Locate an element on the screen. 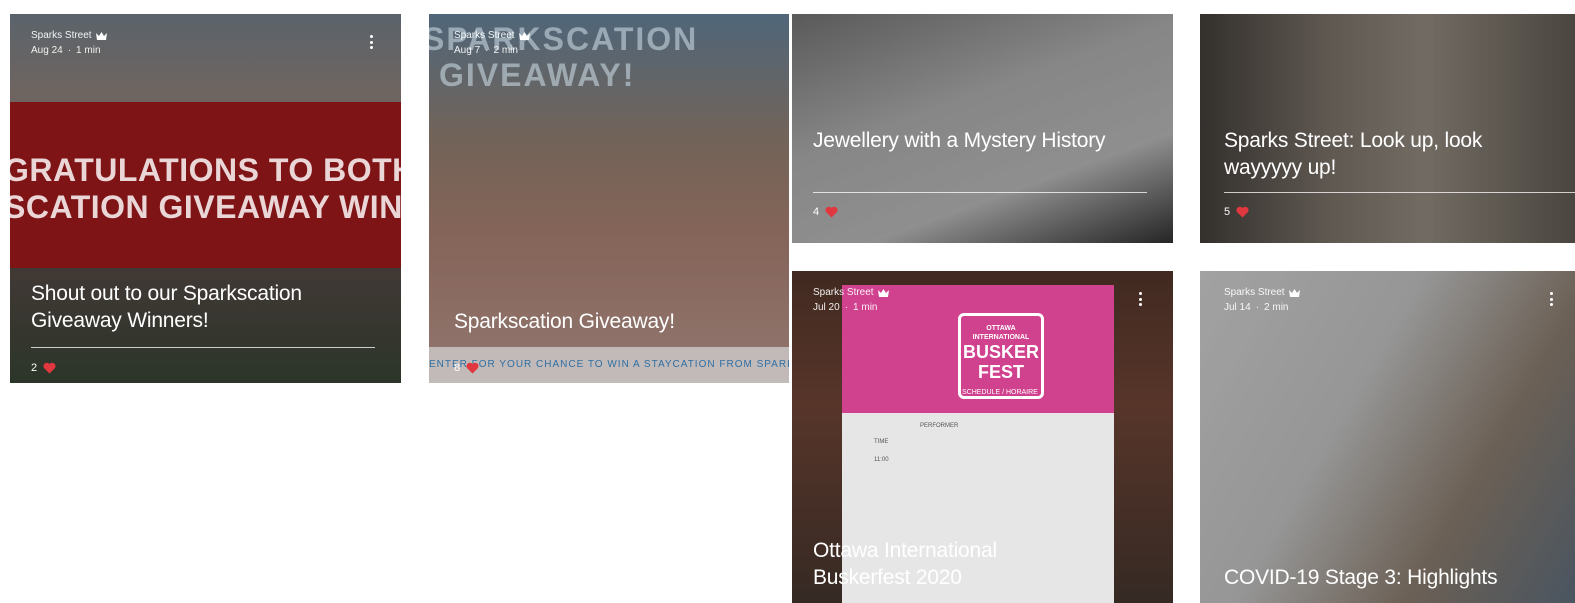 The width and height of the screenshot is (1575, 603). post-meta: Sparks Street Jul 20 · 1 min is located at coordinates (851, 300).